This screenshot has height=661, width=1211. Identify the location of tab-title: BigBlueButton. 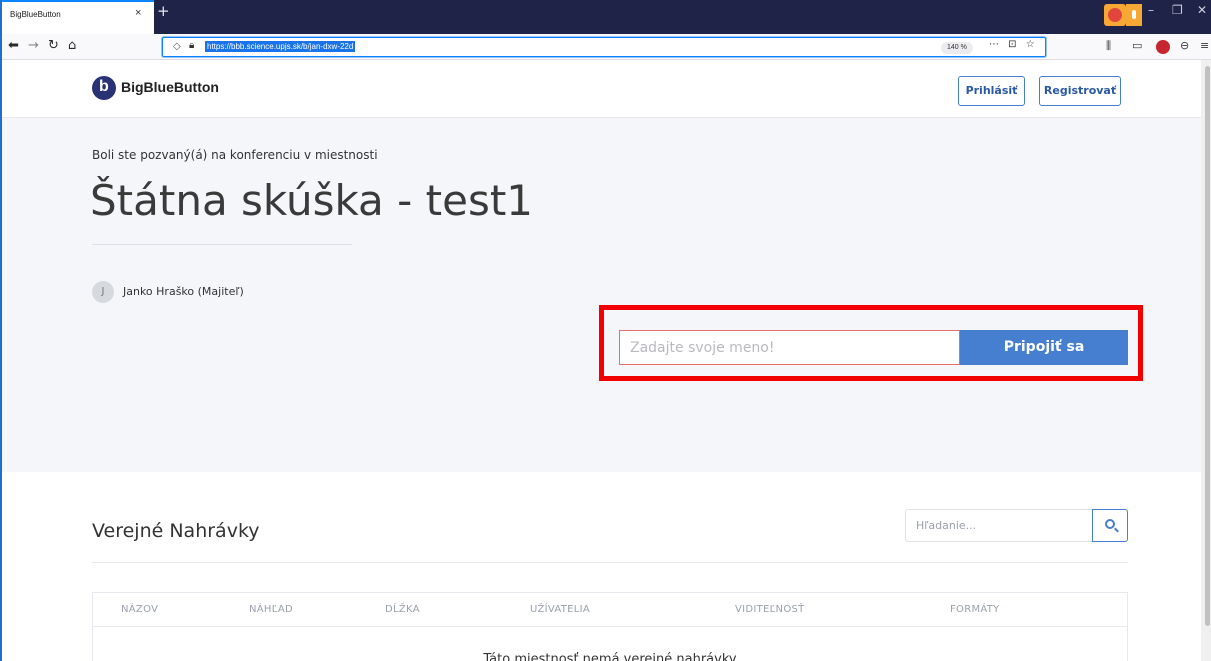
(35, 14).